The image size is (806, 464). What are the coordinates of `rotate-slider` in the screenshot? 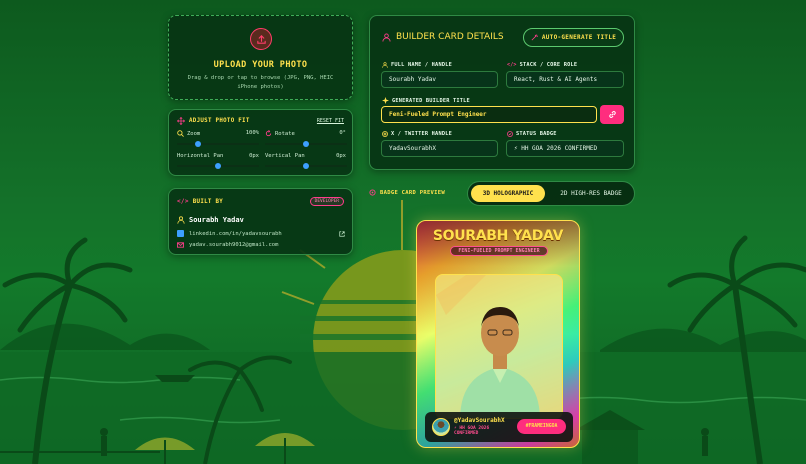 It's located at (306, 144).